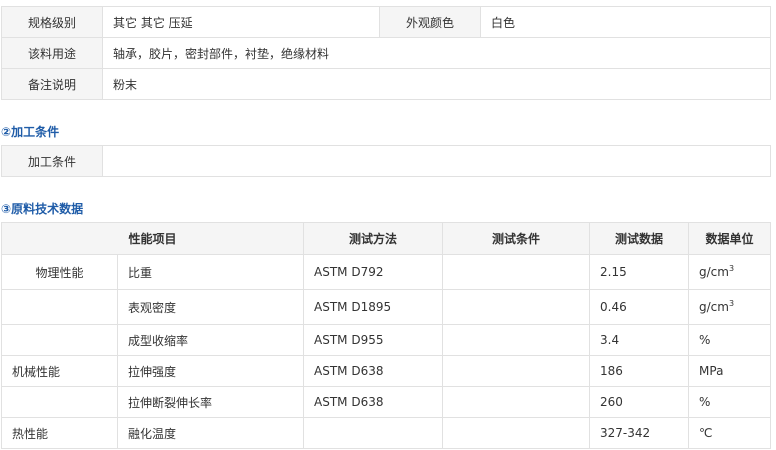  I want to click on usage-row: 该料用途 轴承，胶片，密封部件，衬垫，绝缘材料, so click(386, 53).